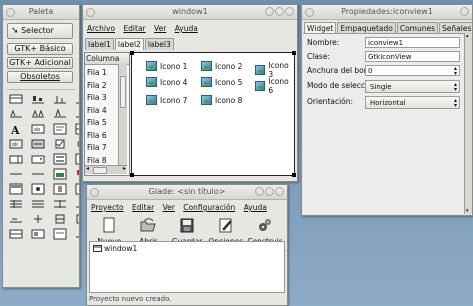 Image resolution: width=473 pixels, height=306 pixels. Describe the element at coordinates (16, 114) in the screenshot. I see `text-label-widget-icon` at that location.